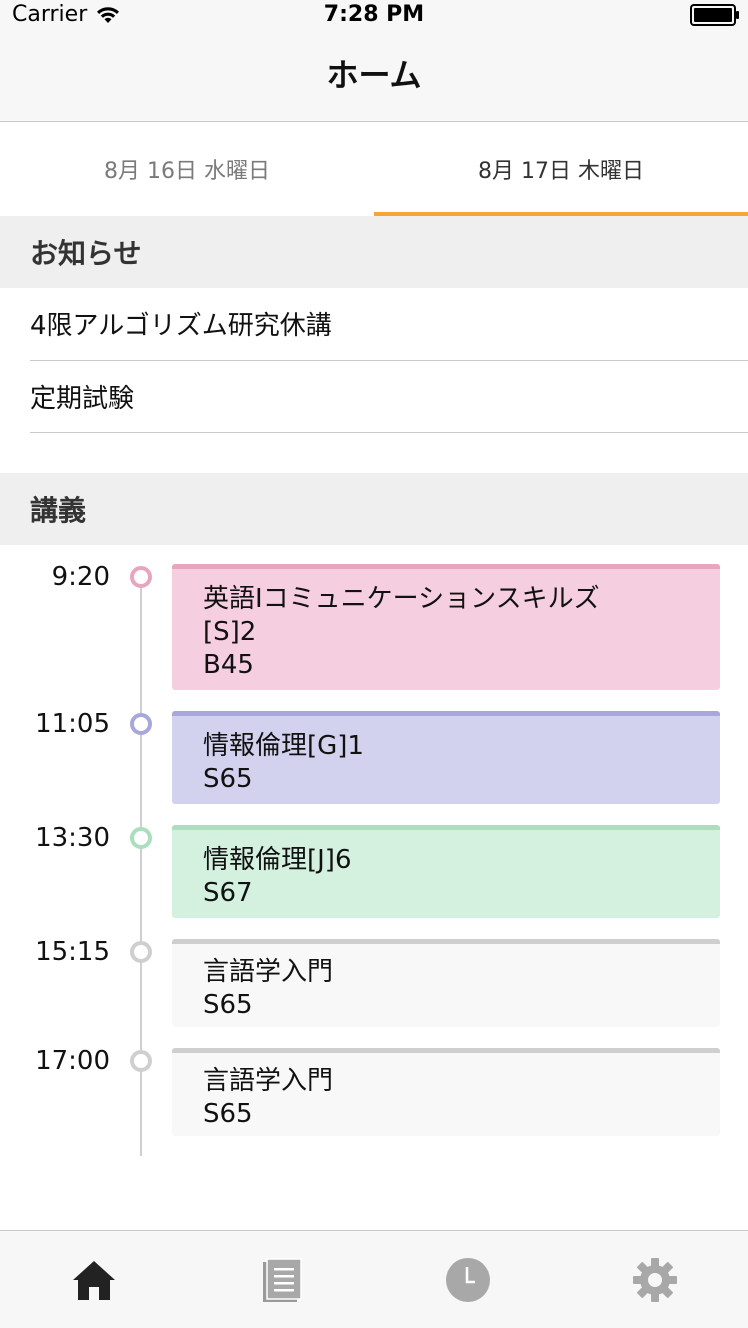 The image size is (748, 1328). I want to click on lecture-room: B45, so click(228, 665).